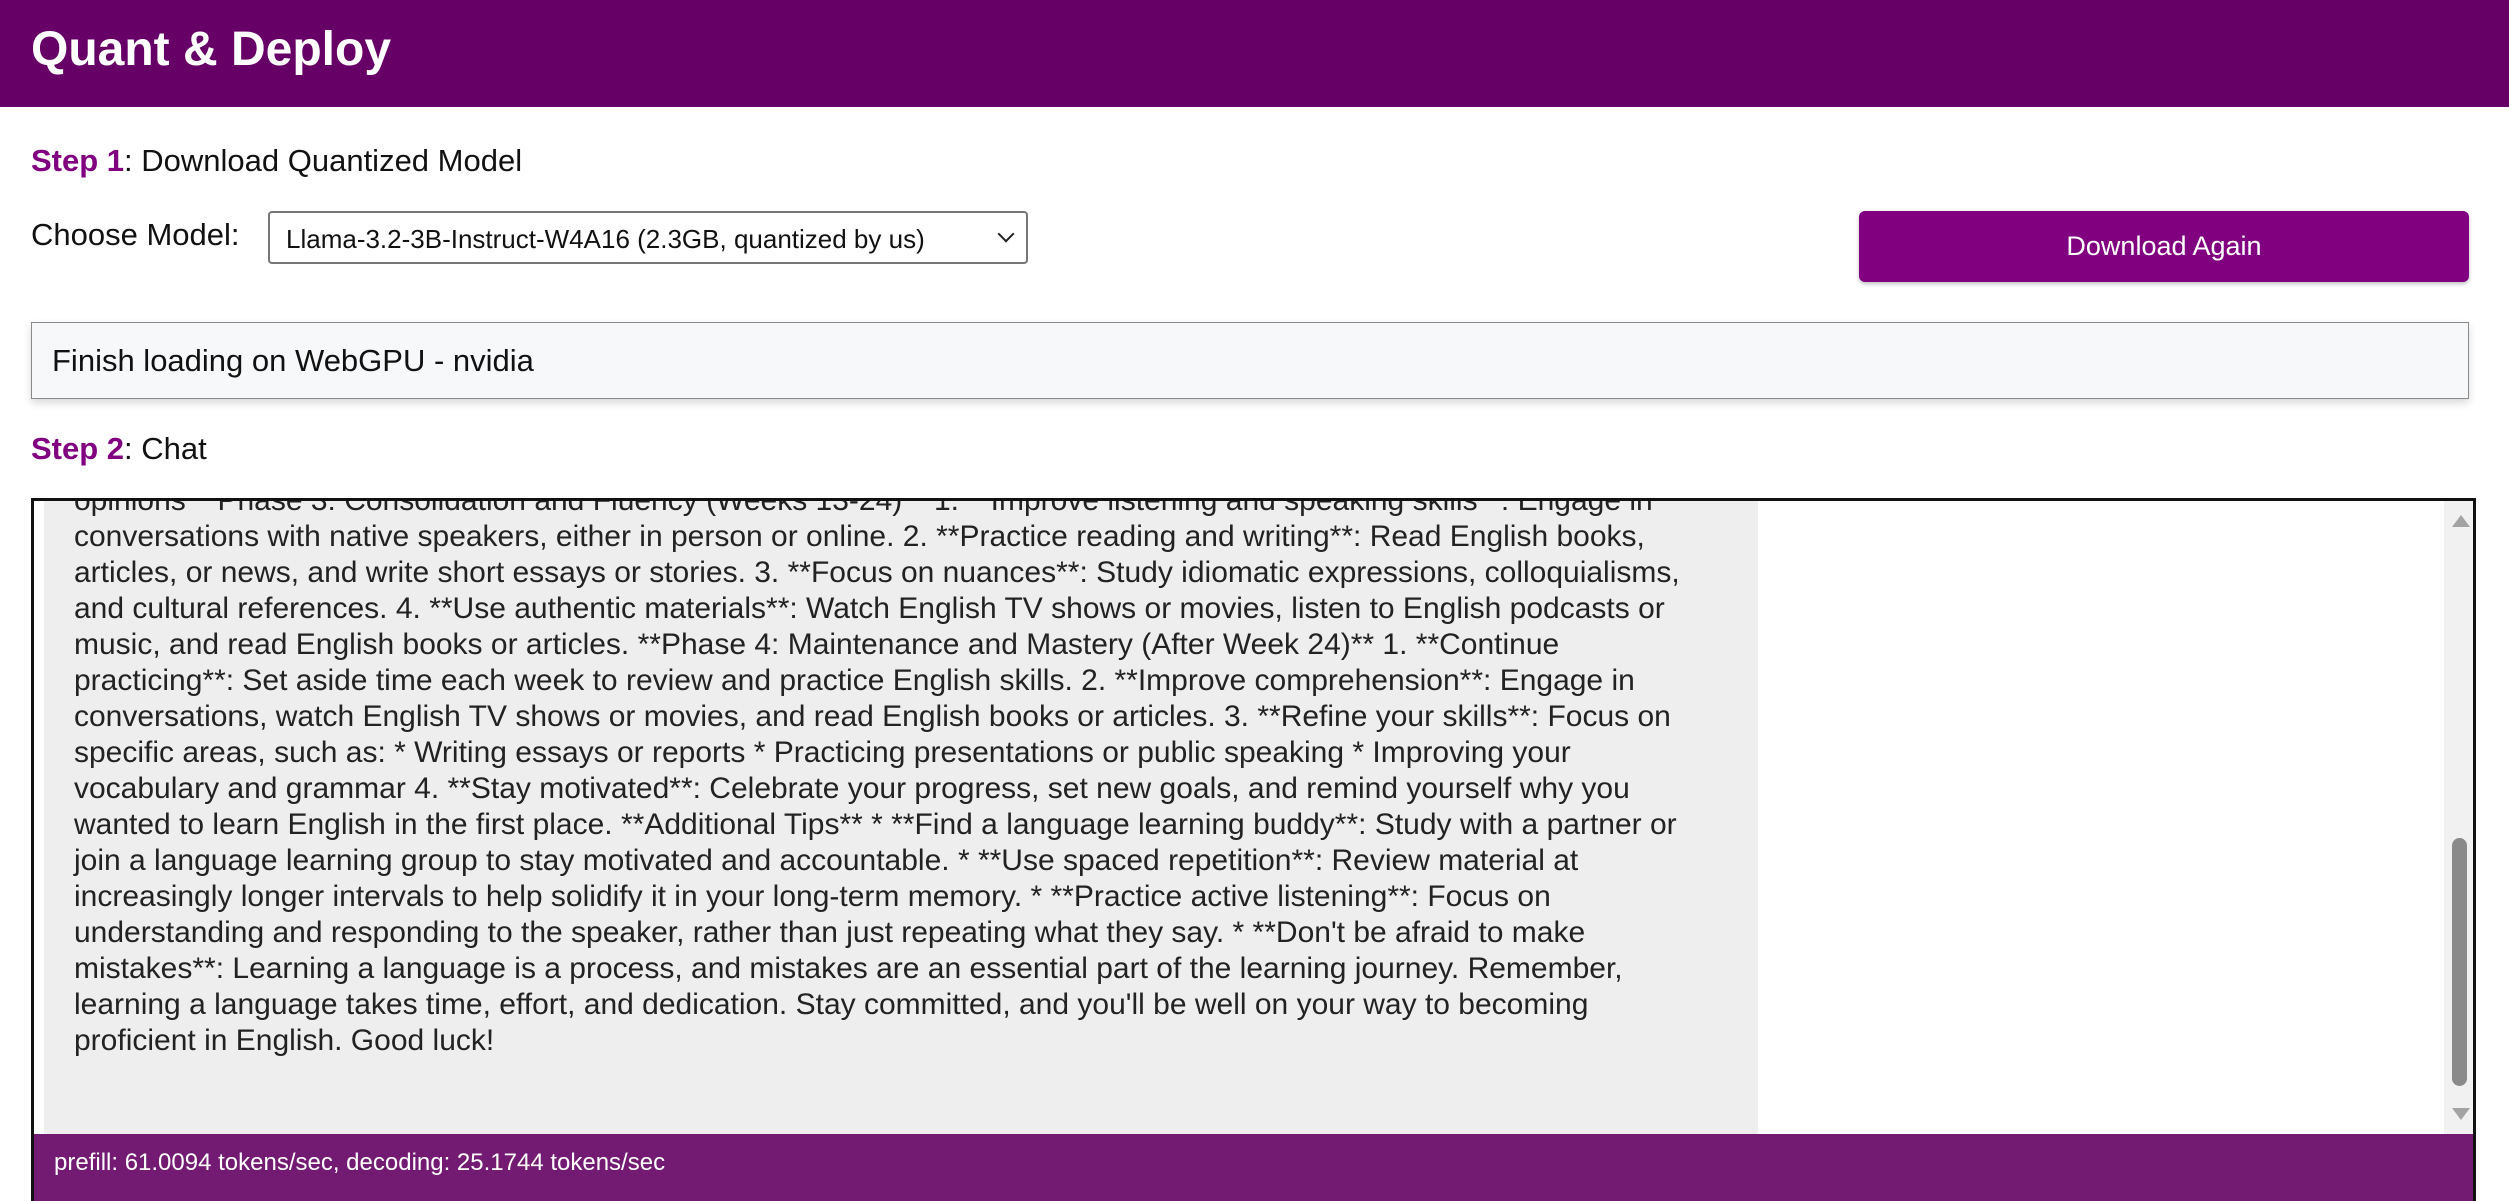 The height and width of the screenshot is (1201, 2509). I want to click on step1-title: : Download Quantized Model, so click(323, 160).